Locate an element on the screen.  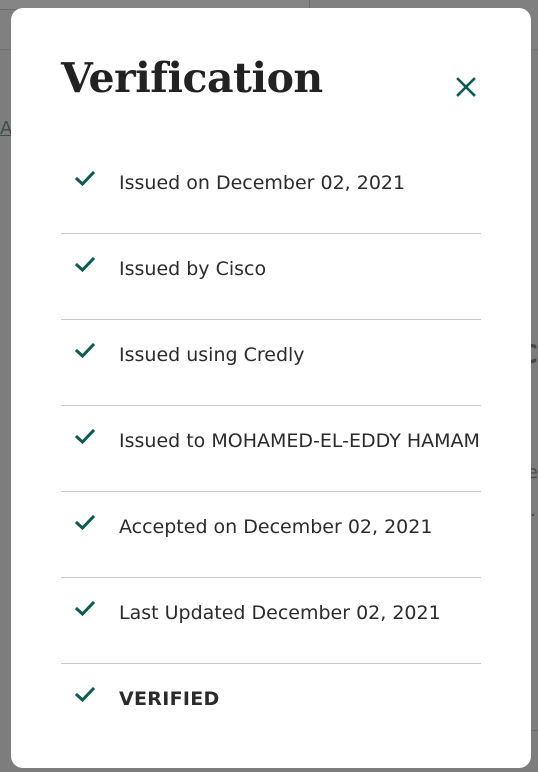
list-item: Last Updated December 02, 2021 is located at coordinates (271, 621).